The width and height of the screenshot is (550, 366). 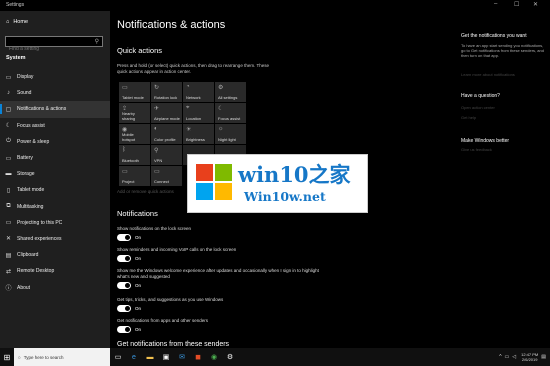 I want to click on search-icon: ○, so click(x=19, y=357).